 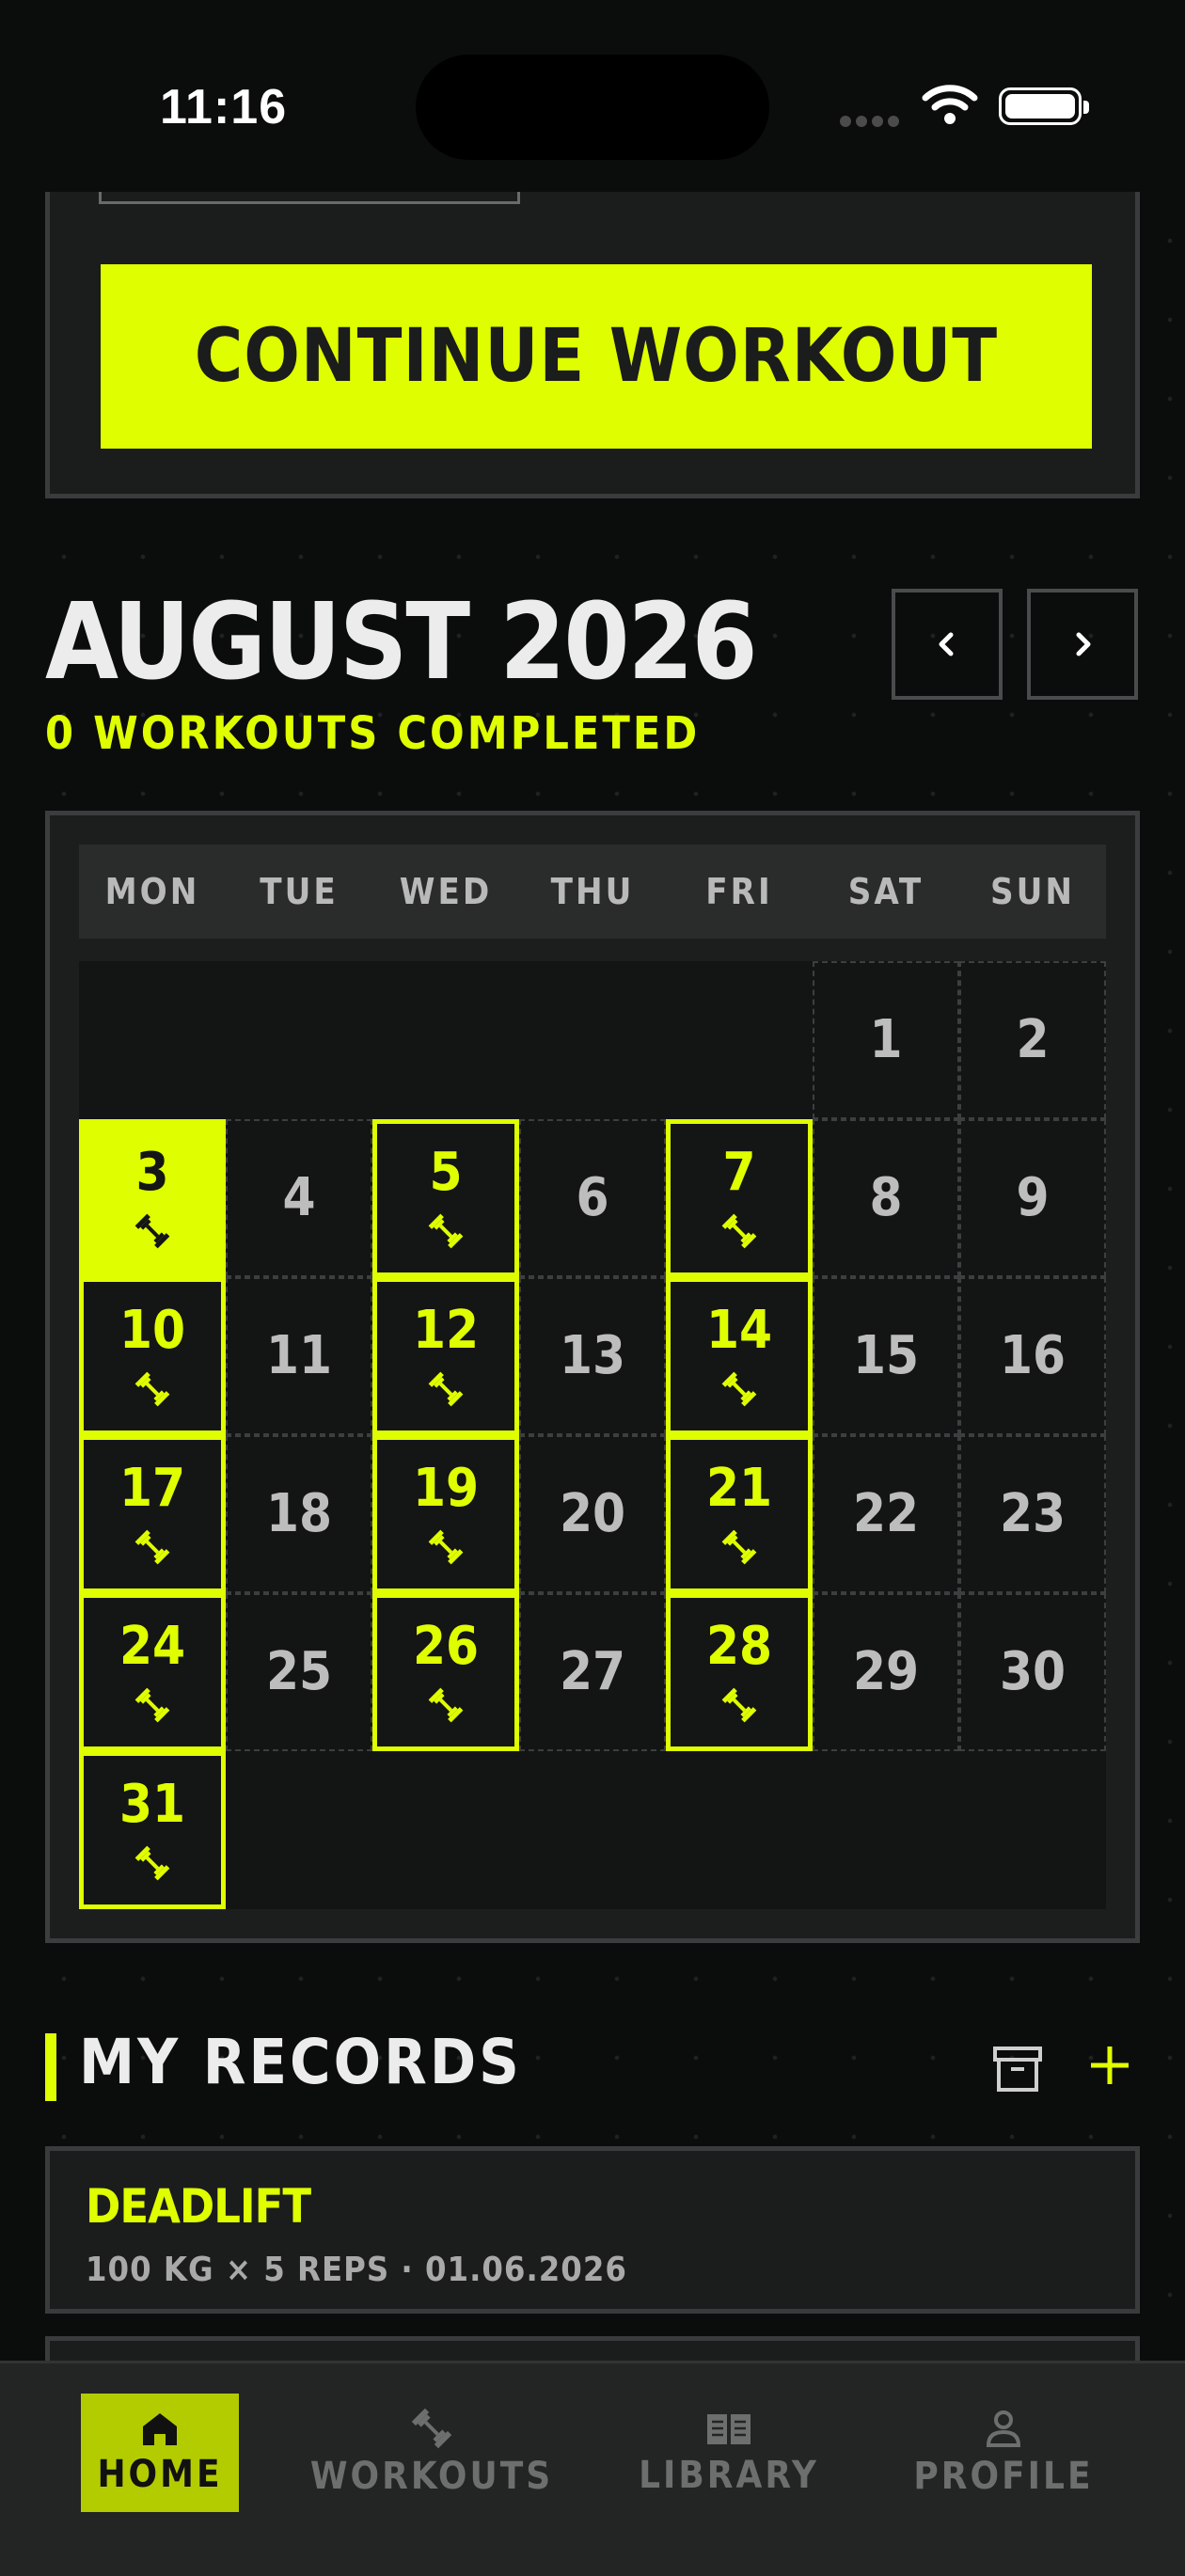 I want to click on day-number: 29, so click(x=886, y=1671).